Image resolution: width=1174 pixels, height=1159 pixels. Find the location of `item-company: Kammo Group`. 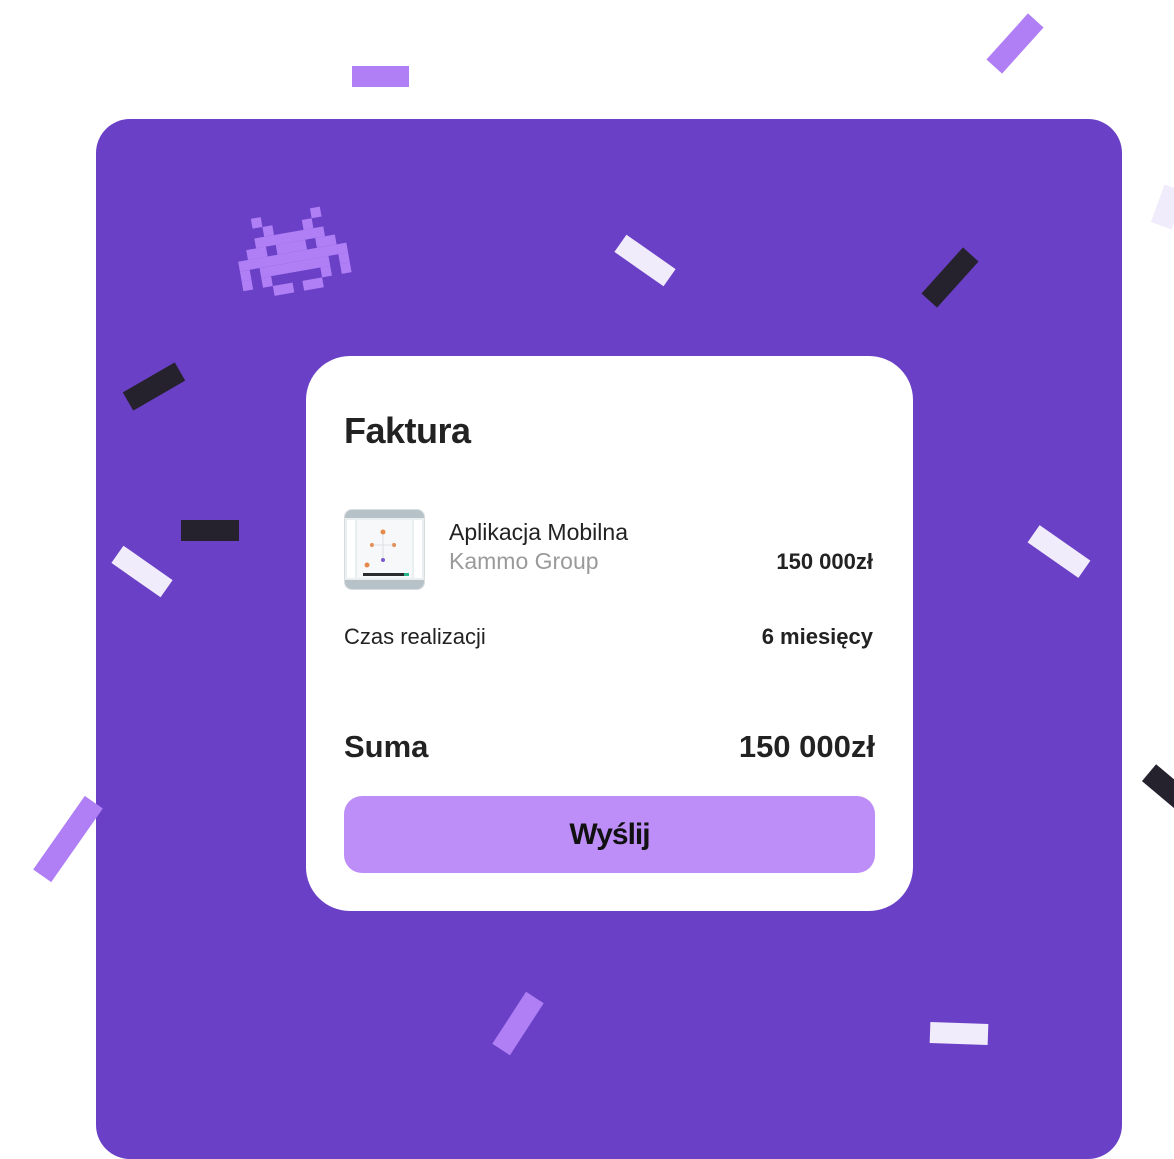

item-company: Kammo Group is located at coordinates (524, 561).